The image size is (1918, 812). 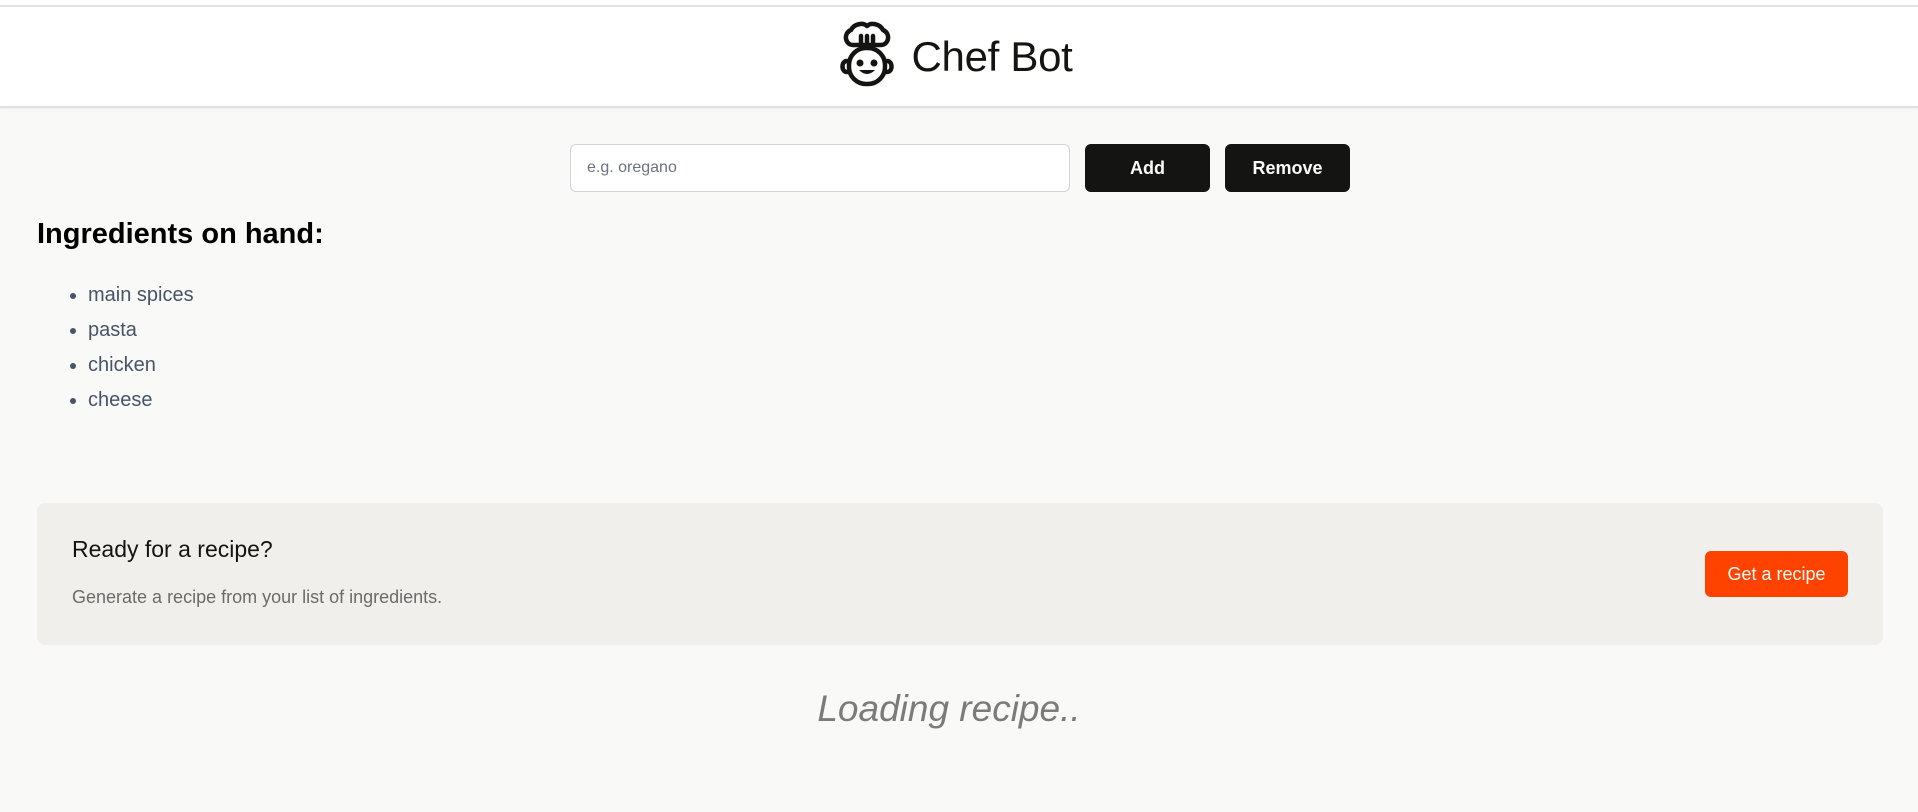 What do you see at coordinates (172, 549) in the screenshot?
I see `card-title: Ready for a recipe?` at bounding box center [172, 549].